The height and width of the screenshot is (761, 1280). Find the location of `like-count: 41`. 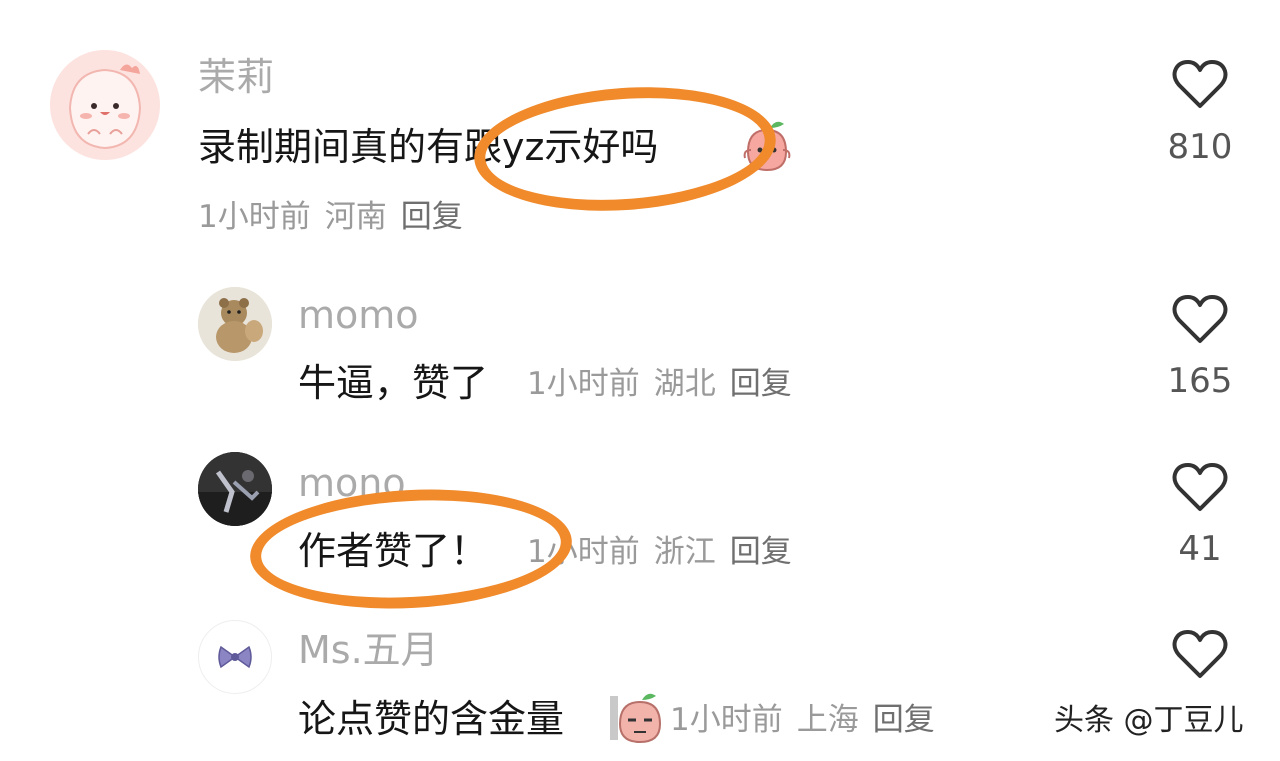

like-count: 41 is located at coordinates (1200, 549).